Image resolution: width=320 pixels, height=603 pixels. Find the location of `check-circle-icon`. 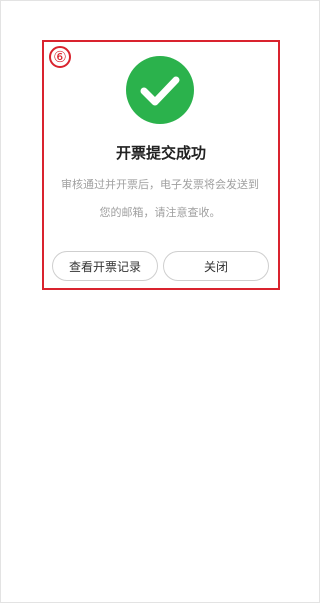

check-circle-icon is located at coordinates (160, 90).